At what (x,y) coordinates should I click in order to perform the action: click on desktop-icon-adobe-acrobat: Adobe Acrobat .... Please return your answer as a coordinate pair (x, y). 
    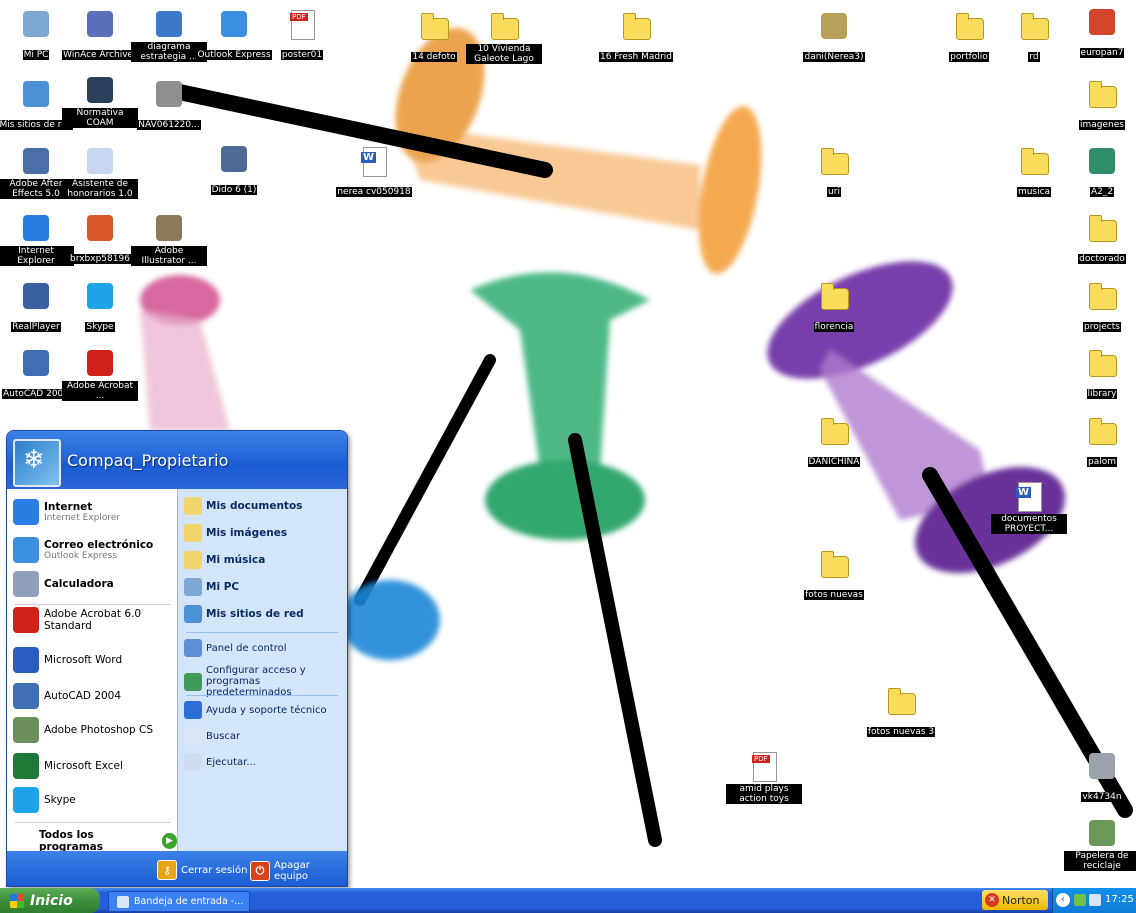
    Looking at the image, I should click on (100, 374).